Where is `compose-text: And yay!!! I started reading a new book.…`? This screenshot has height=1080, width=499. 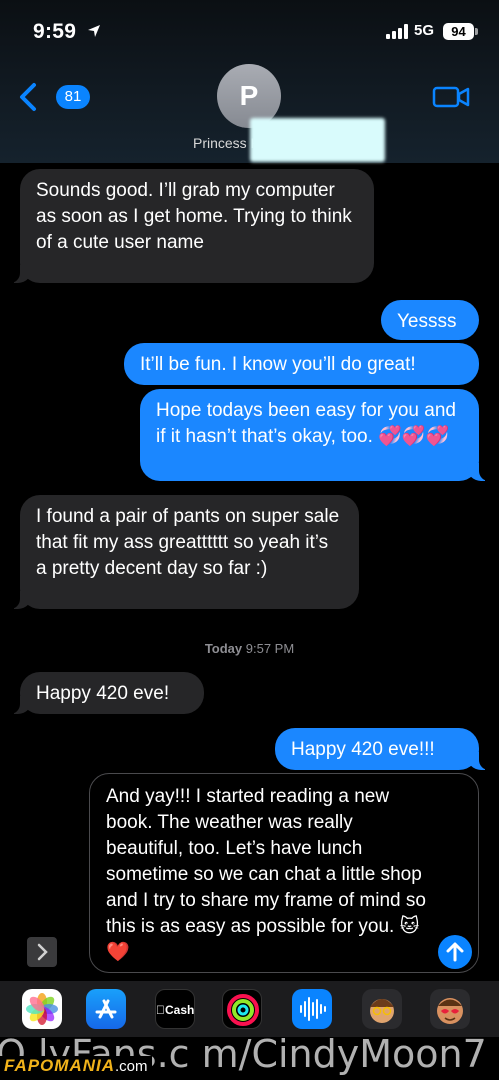 compose-text: And yay!!! I started reading a new book.… is located at coordinates (266, 874).